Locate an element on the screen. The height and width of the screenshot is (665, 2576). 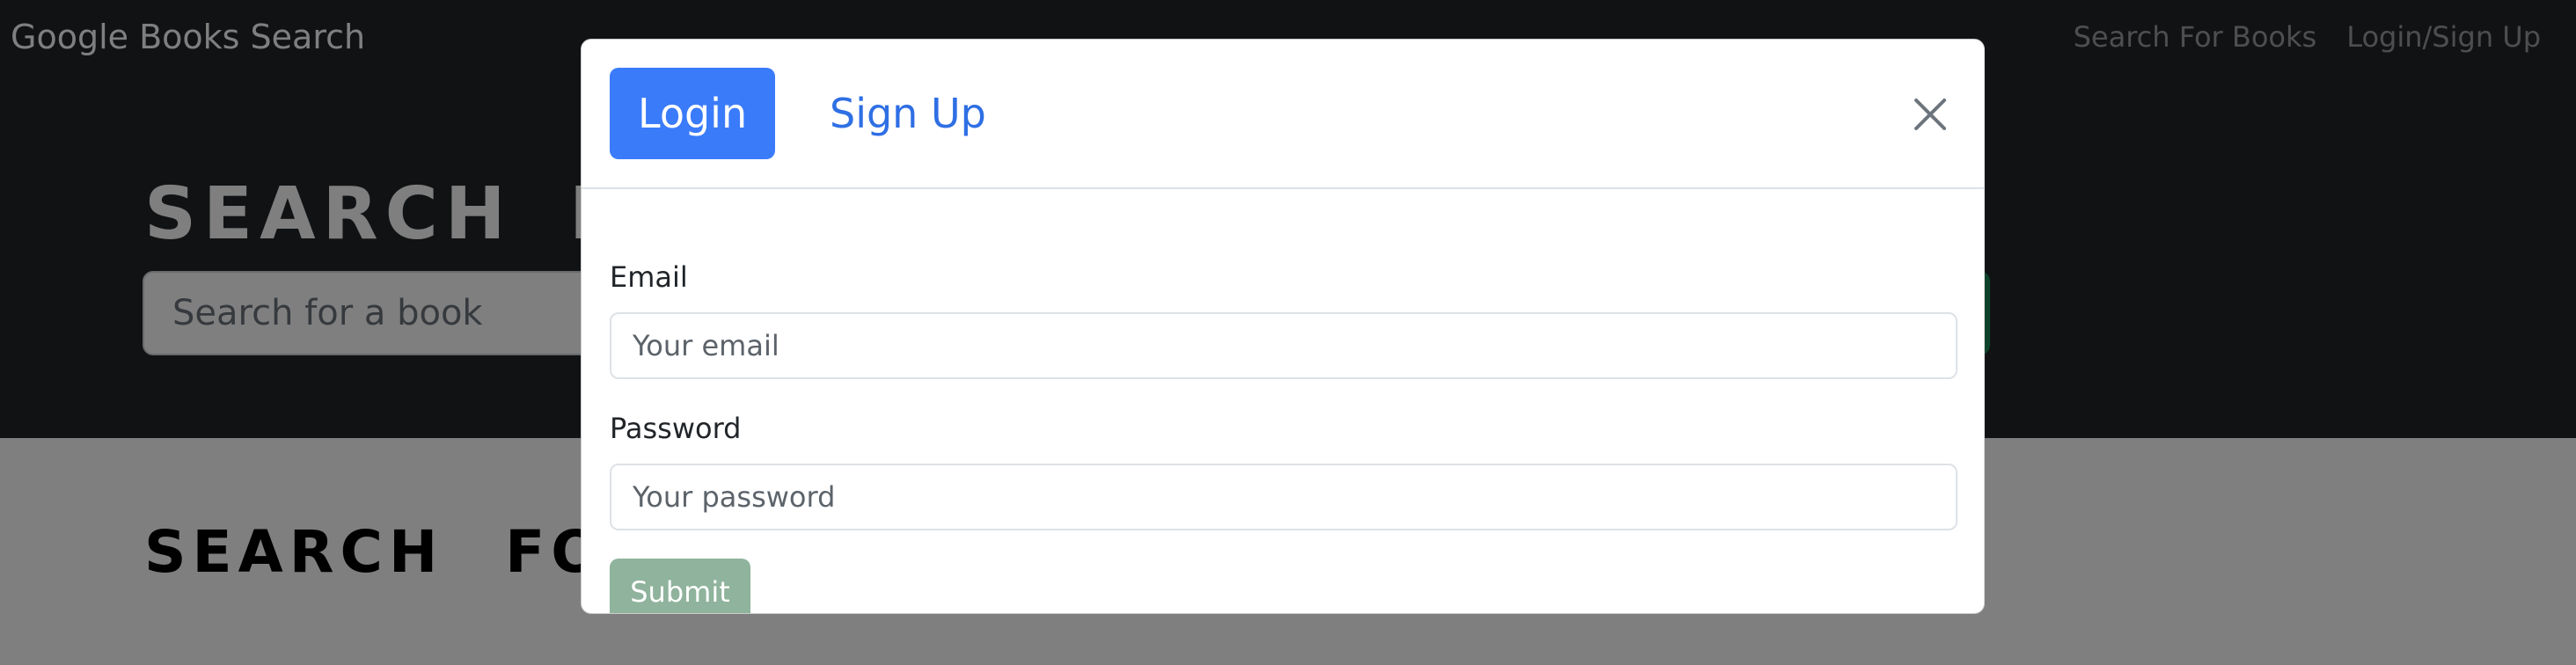
close-button is located at coordinates (1930, 114).